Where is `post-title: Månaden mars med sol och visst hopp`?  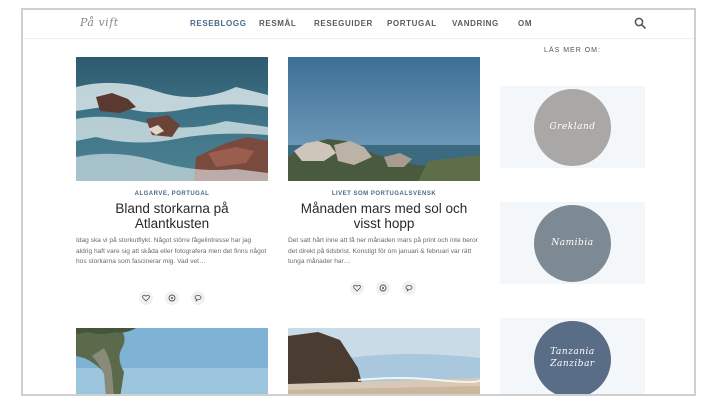
post-title: Månaden mars med sol och visst hopp is located at coordinates (384, 216).